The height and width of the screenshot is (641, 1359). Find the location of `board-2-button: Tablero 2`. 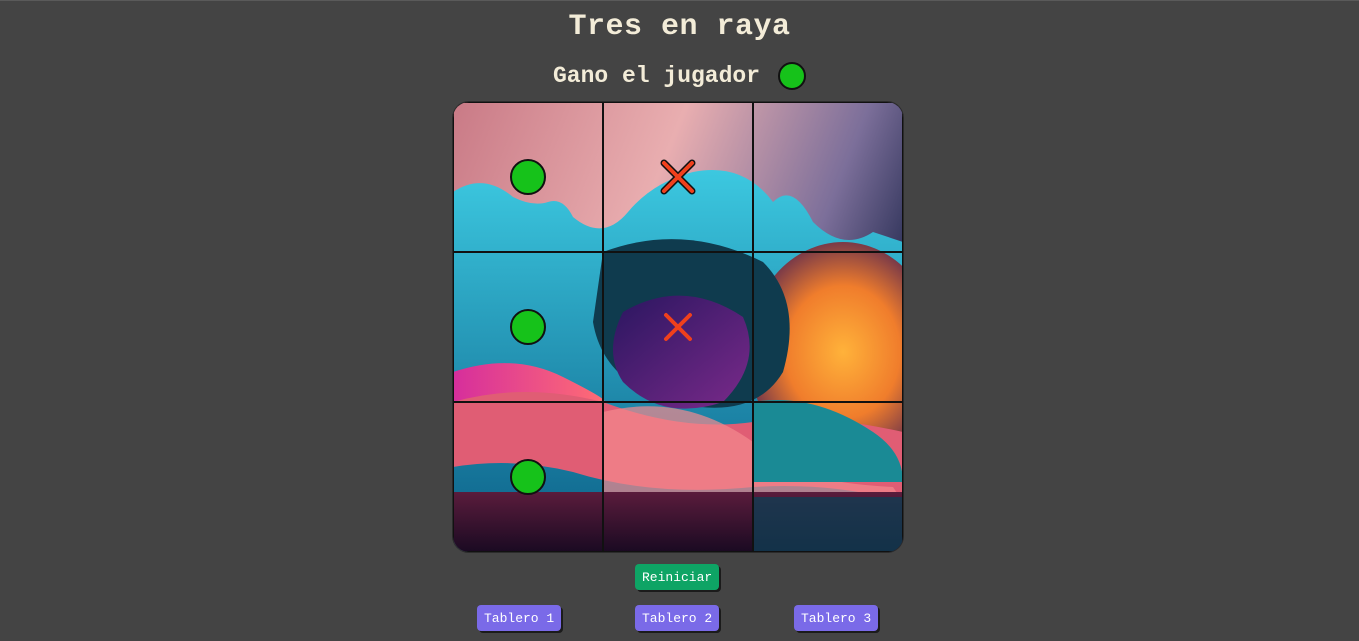

board-2-button: Tablero 2 is located at coordinates (677, 618).